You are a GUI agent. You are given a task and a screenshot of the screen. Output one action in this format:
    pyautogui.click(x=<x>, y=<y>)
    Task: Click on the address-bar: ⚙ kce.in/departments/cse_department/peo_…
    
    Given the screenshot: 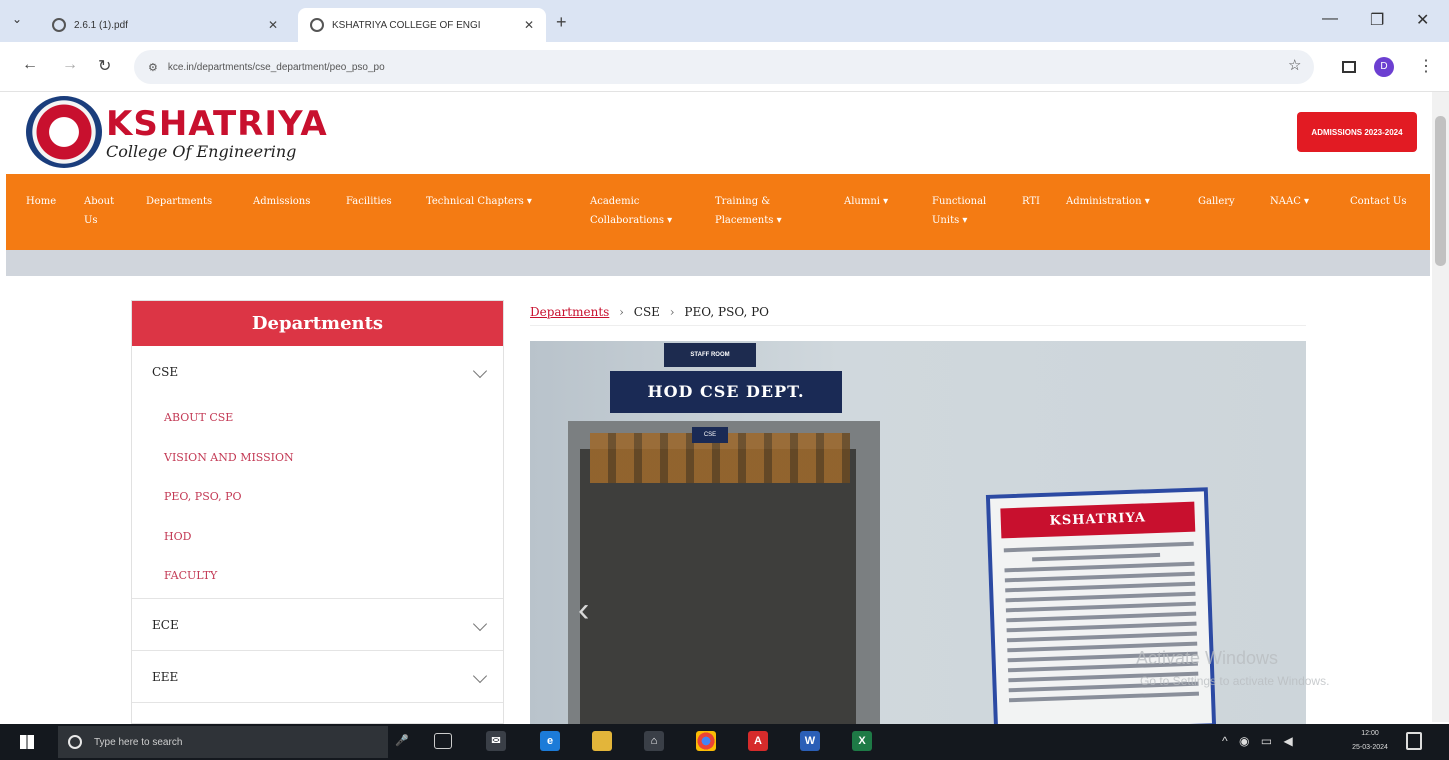 What is the action you would take?
    pyautogui.click(x=724, y=67)
    